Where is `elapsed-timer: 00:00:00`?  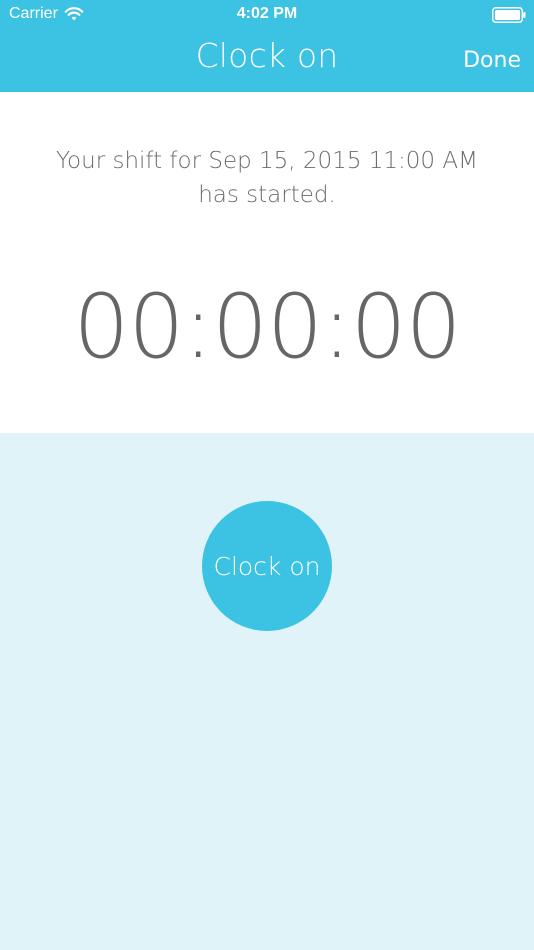 elapsed-timer: 00:00:00 is located at coordinates (267, 326).